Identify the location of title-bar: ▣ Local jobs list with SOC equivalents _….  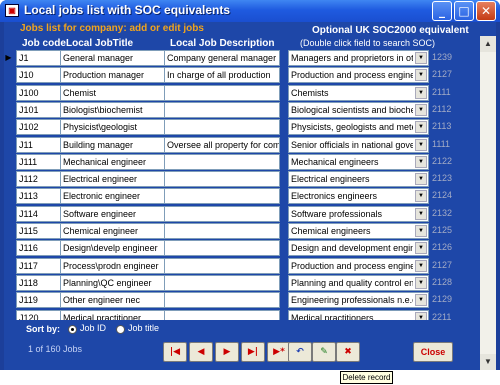
(250, 11).